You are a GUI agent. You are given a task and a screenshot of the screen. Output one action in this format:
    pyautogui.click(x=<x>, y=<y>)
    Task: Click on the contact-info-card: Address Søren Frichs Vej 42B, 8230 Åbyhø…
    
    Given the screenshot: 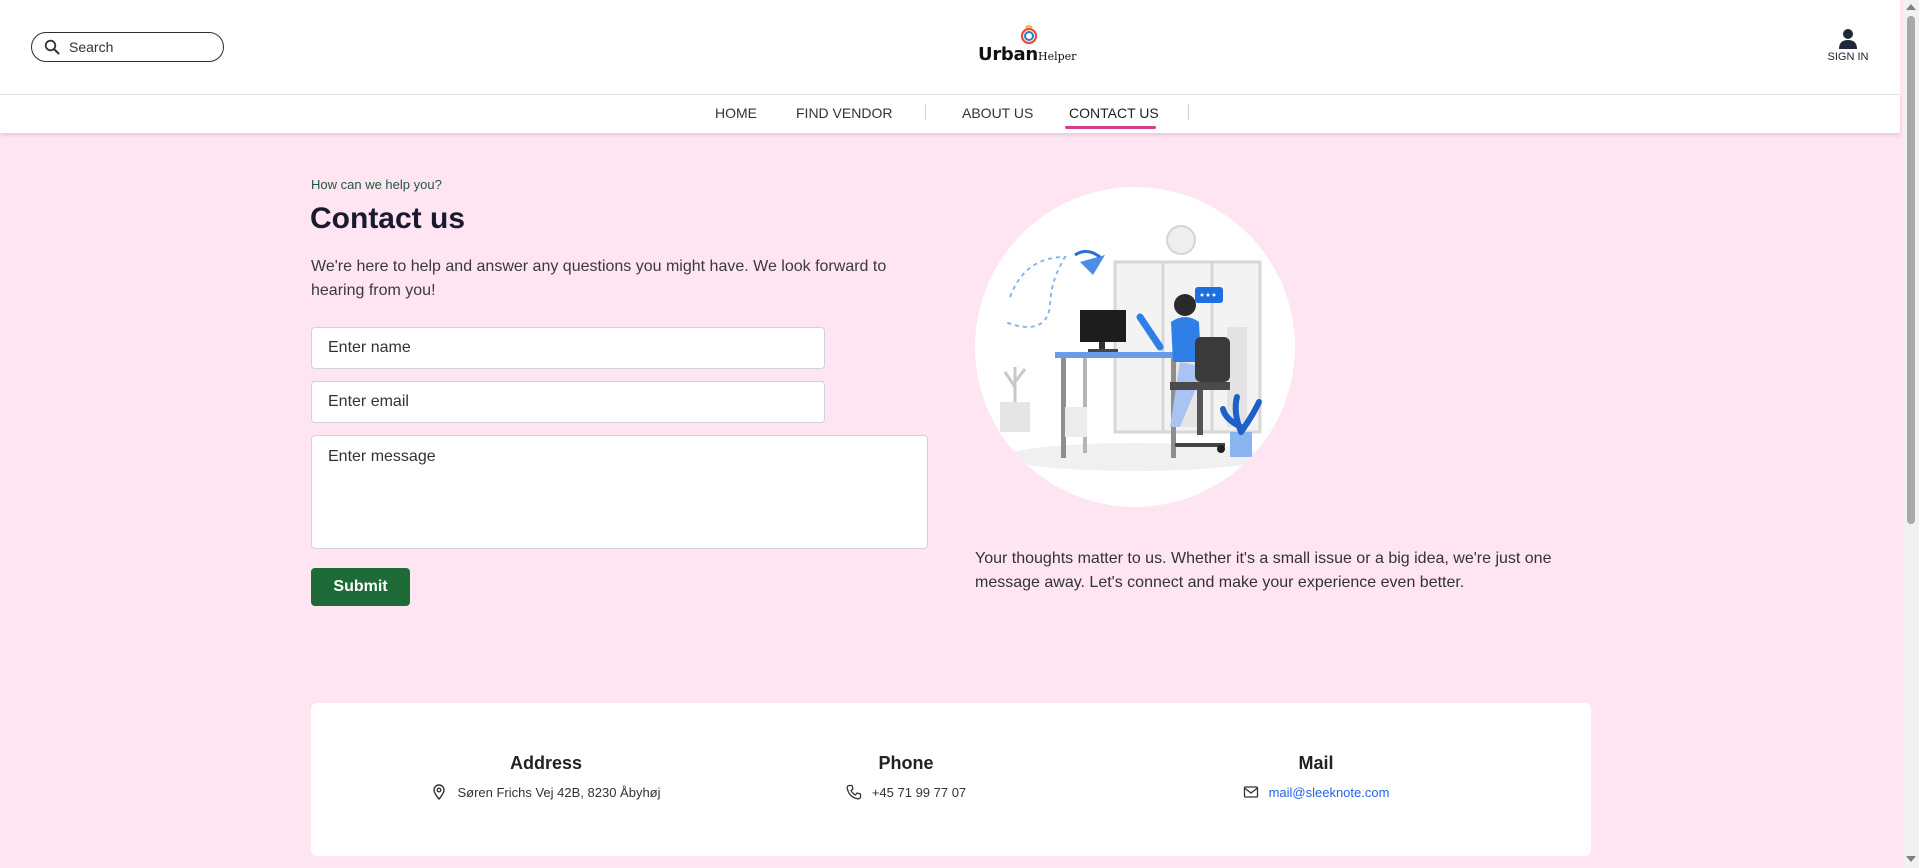 What is the action you would take?
    pyautogui.click(x=951, y=779)
    